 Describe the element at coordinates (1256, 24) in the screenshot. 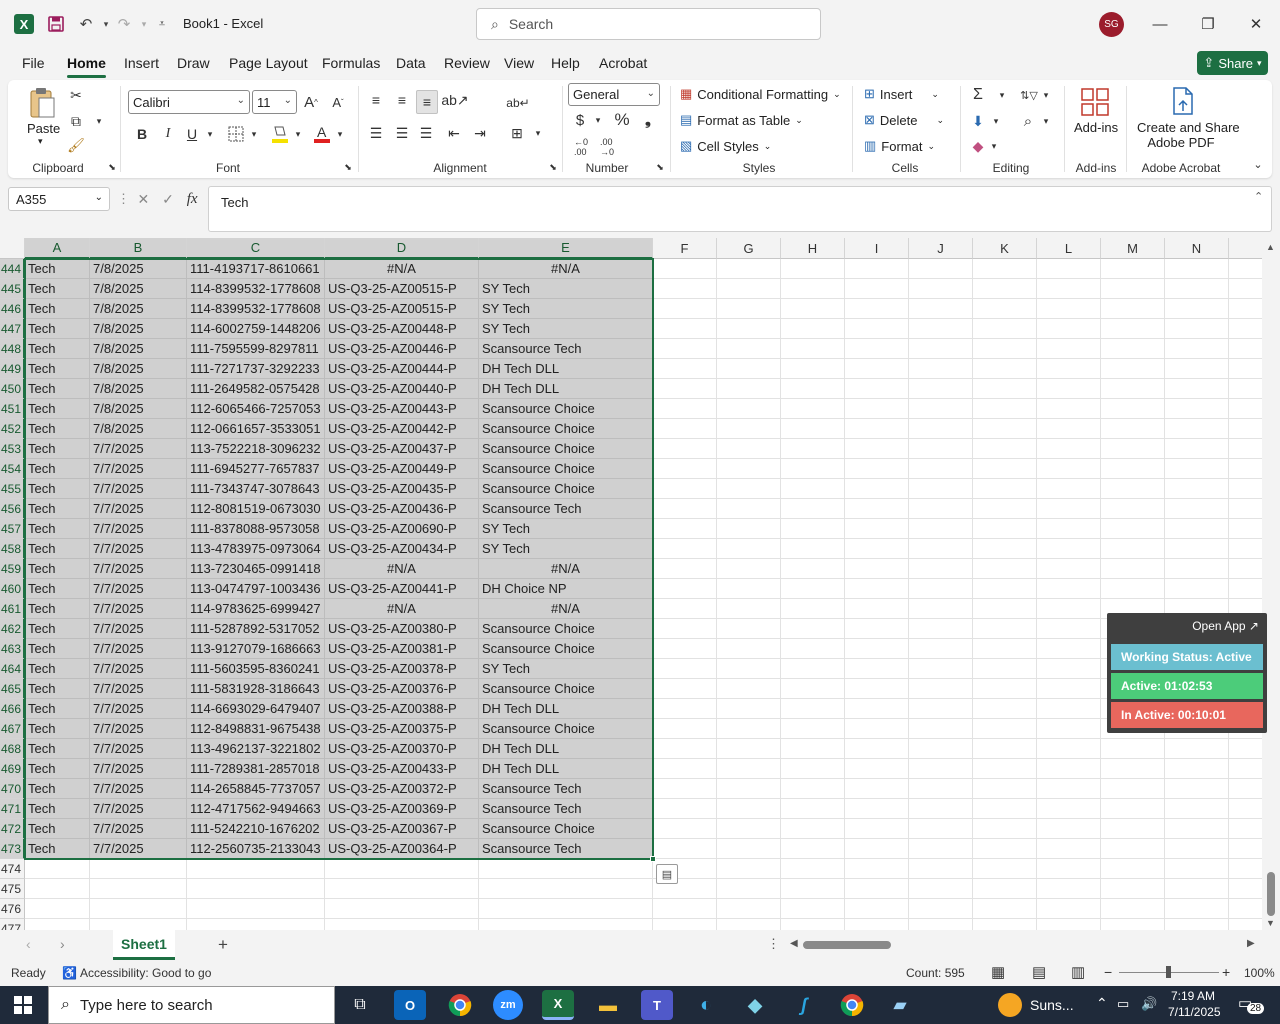

I see `close-icon: ✕` at that location.